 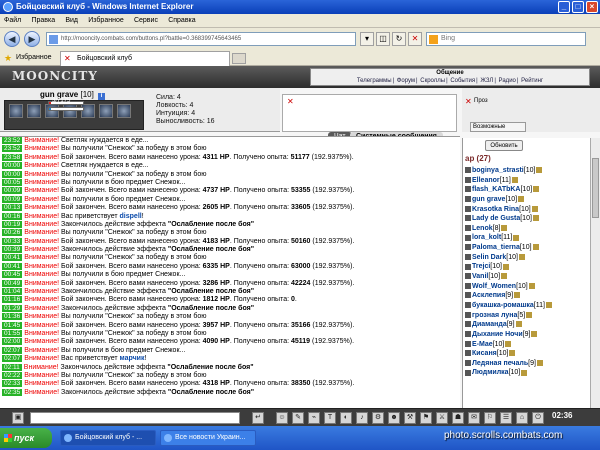 What do you see at coordinates (595, 273) in the screenshot?
I see `online-scrollbar` at bounding box center [595, 273].